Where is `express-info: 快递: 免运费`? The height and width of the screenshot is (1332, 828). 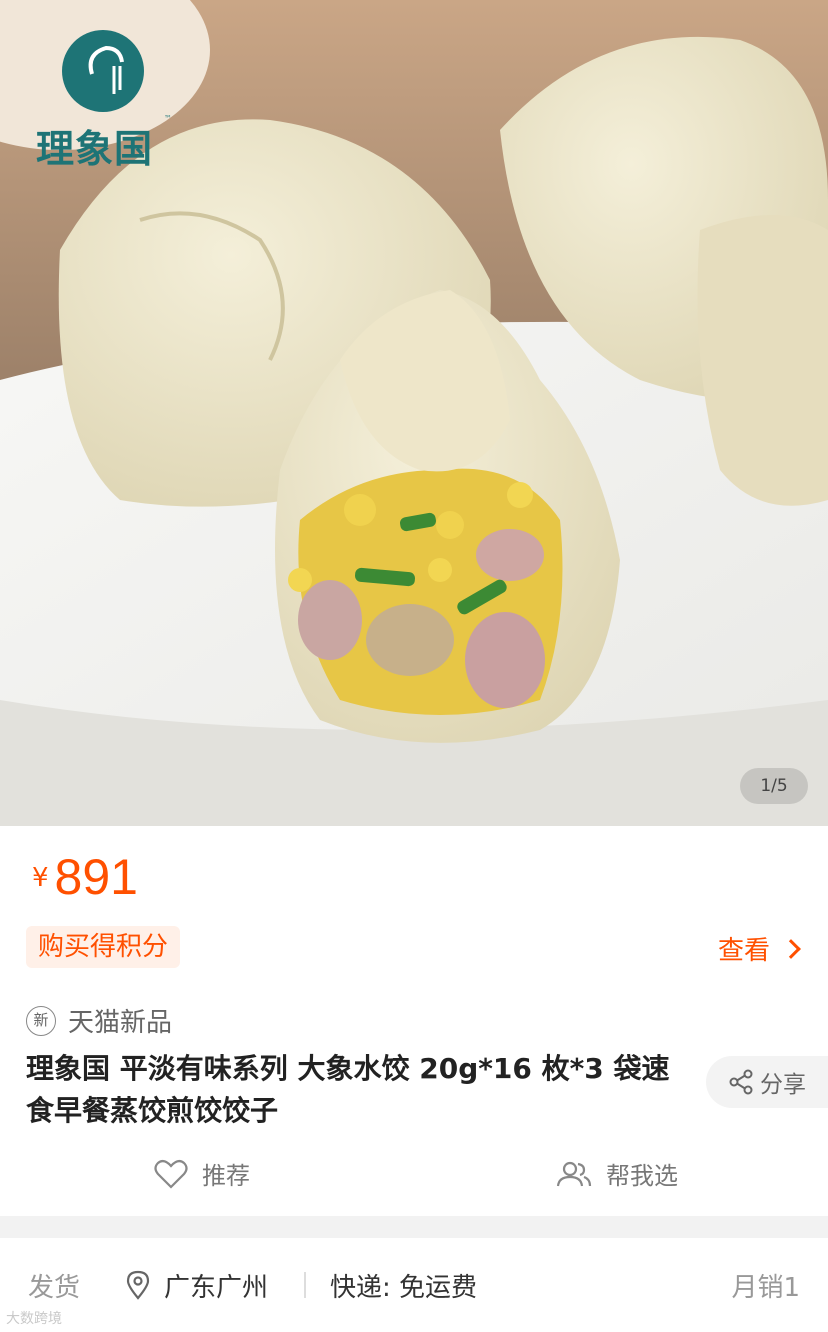
express-info: 快递: 免运费 is located at coordinates (404, 1287).